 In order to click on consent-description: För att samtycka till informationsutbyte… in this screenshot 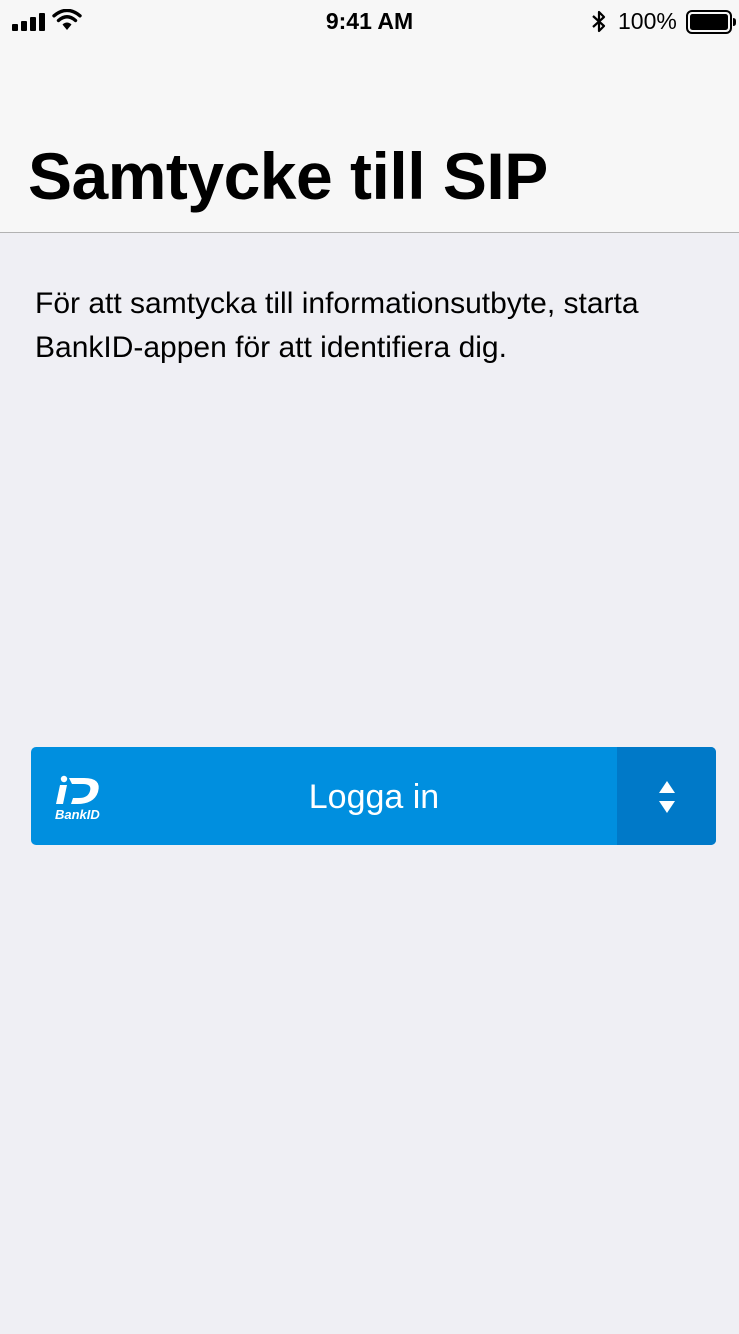, I will do `click(337, 325)`.